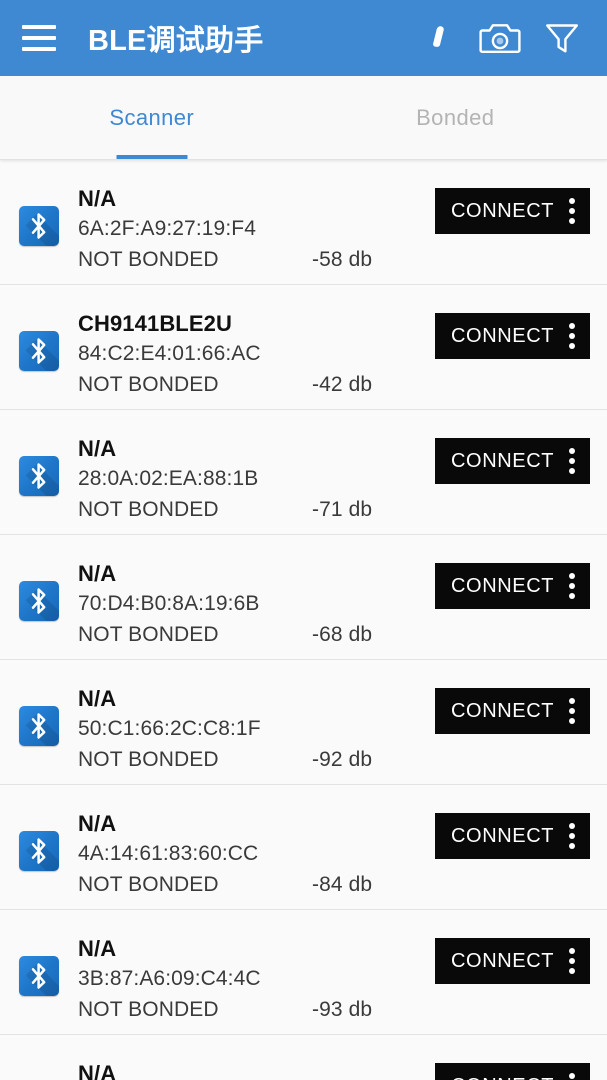  I want to click on device-rssi: -58 db, so click(342, 259).